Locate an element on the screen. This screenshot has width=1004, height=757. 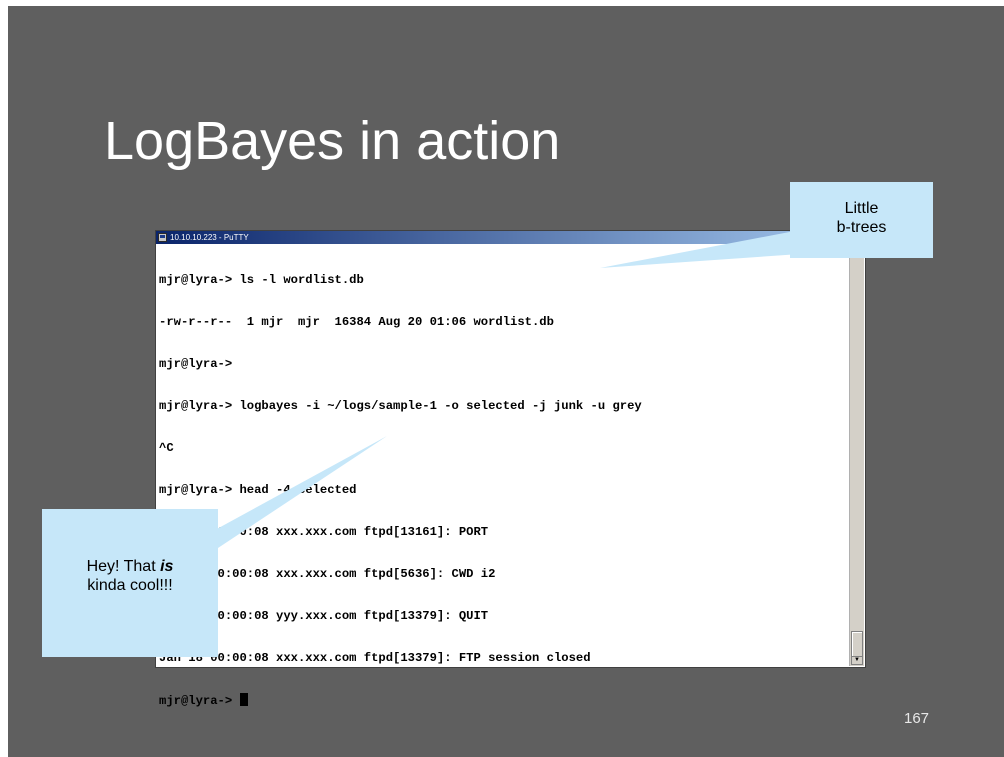
callout-bottom-emphasis: is is located at coordinates (167, 566).